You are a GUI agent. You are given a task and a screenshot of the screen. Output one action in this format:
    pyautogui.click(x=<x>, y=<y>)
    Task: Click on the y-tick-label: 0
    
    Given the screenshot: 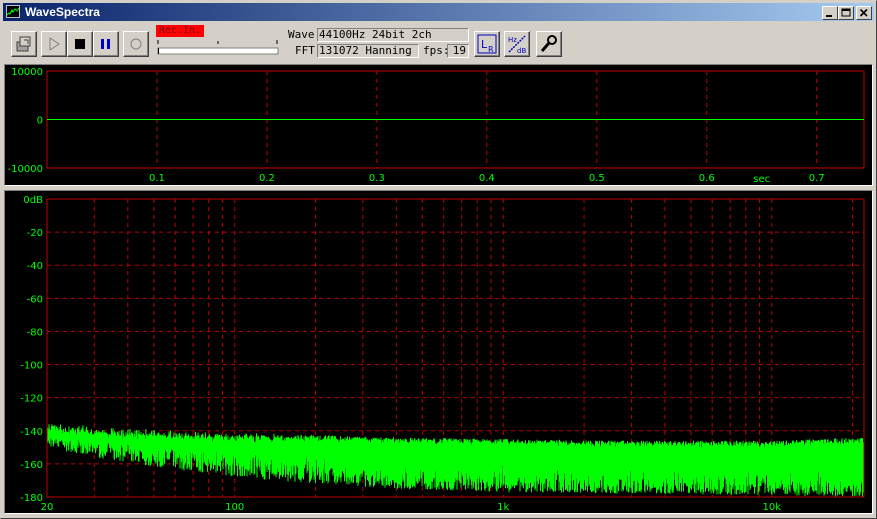 What is the action you would take?
    pyautogui.click(x=40, y=121)
    